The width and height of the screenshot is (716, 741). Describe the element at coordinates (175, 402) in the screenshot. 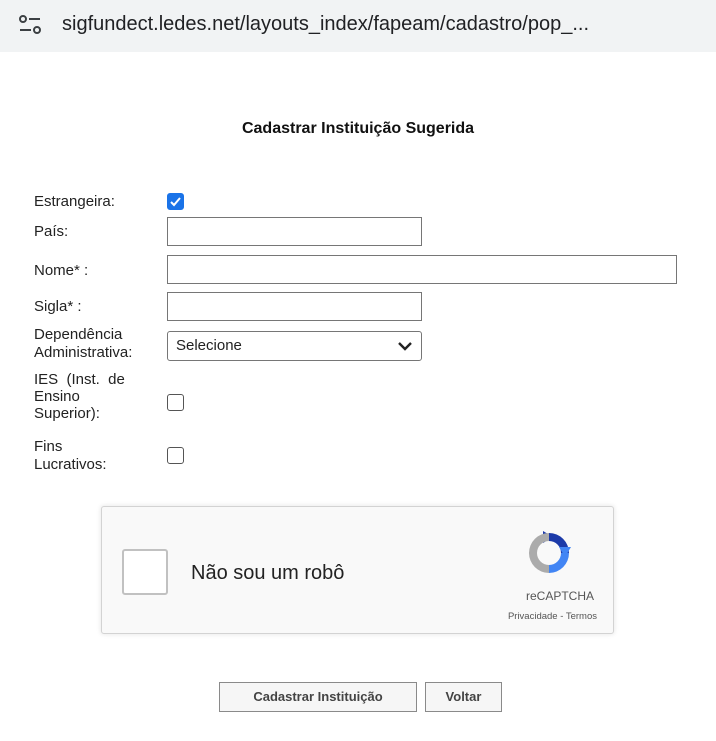

I see `ies-checkbox` at that location.